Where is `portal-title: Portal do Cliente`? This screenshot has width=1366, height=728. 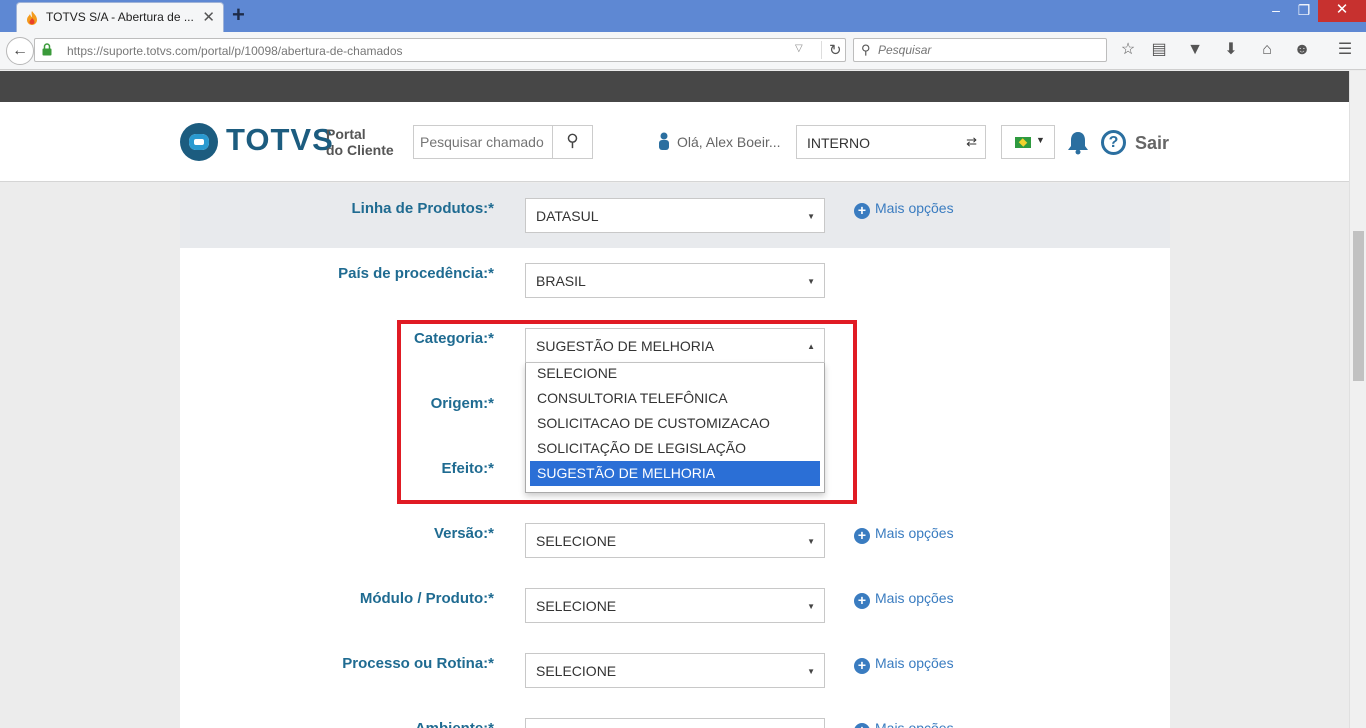
portal-title: Portal do Cliente is located at coordinates (360, 142).